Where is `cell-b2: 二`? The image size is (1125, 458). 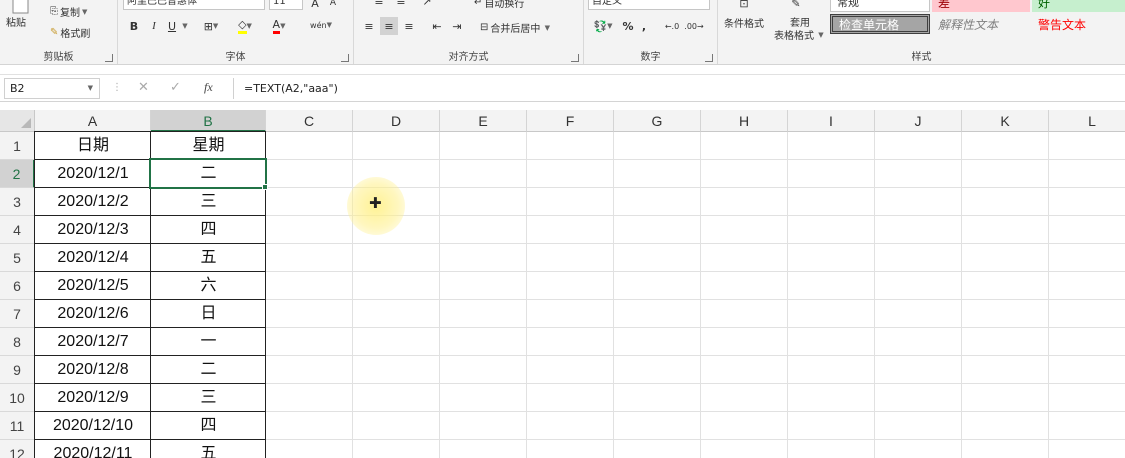 cell-b2: 二 is located at coordinates (208, 174).